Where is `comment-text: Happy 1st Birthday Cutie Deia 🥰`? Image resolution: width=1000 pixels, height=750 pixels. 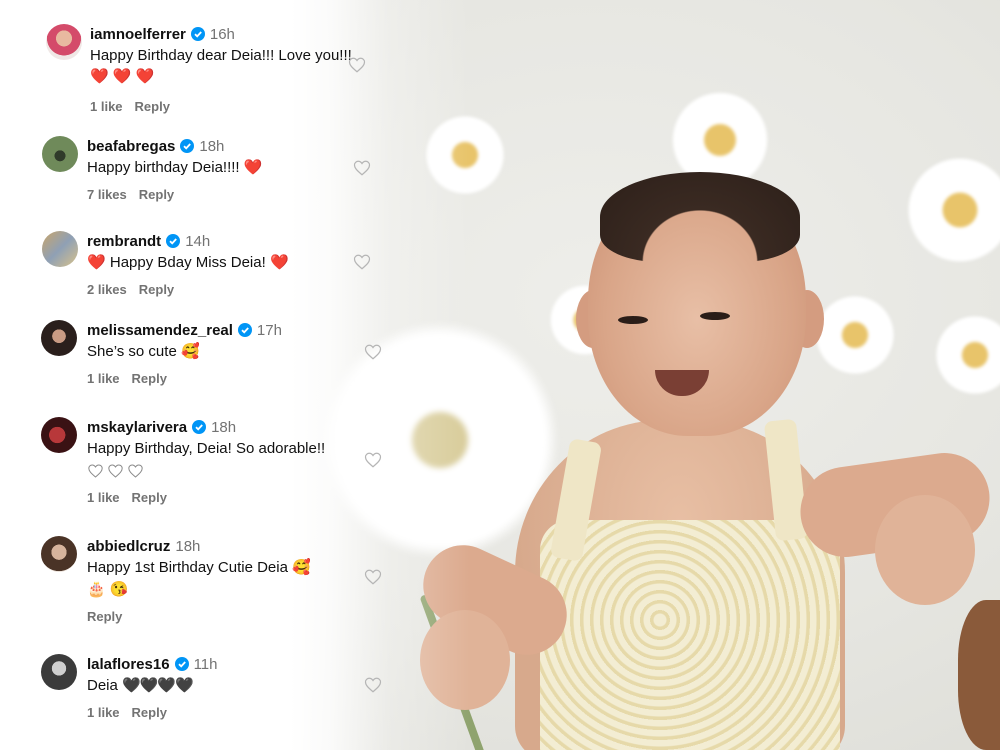
comment-text: Happy 1st Birthday Cutie Deia 🥰 is located at coordinates (199, 567).